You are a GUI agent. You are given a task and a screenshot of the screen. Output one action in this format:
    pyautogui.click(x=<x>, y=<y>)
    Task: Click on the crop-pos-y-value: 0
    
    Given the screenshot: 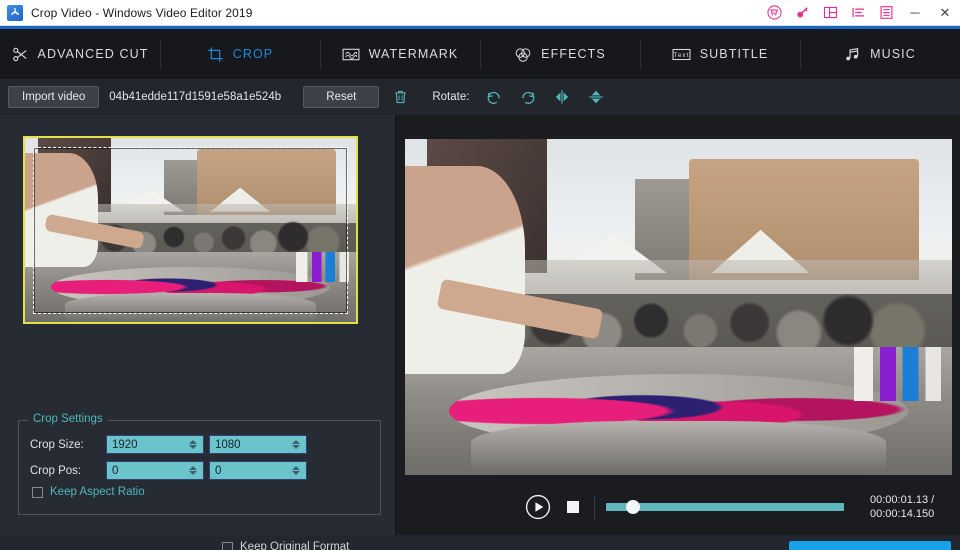 What is the action you would take?
    pyautogui.click(x=218, y=470)
    